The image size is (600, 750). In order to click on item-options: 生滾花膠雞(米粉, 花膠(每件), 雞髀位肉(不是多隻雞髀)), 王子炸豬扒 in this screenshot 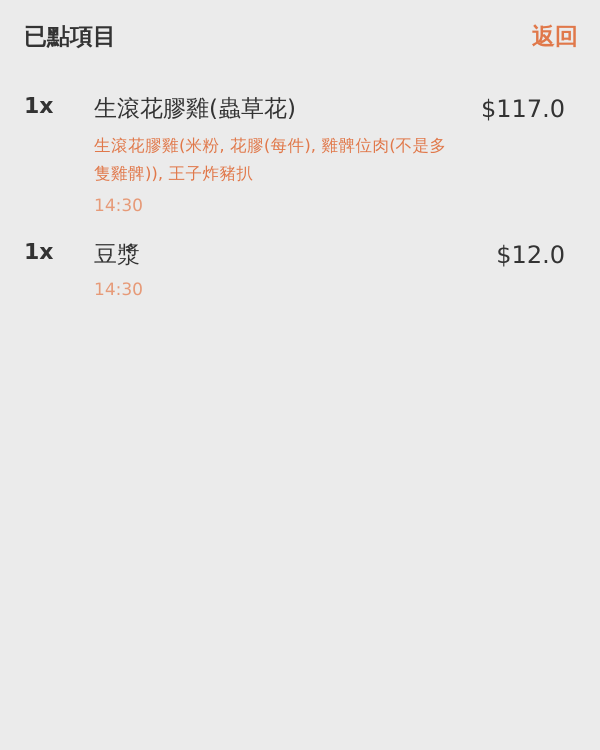, I will do `click(274, 160)`.